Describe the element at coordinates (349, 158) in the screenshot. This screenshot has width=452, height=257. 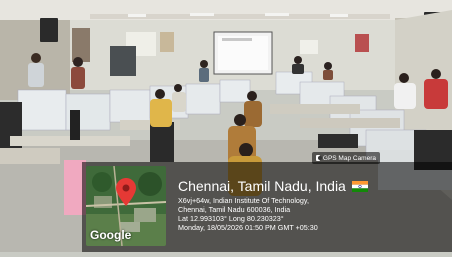
I see `app-badge-label: GPS Map Camera` at that location.